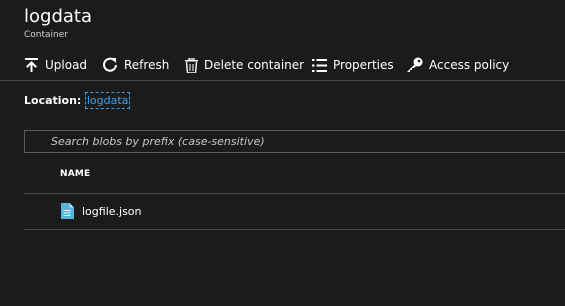 The image size is (565, 306). Describe the element at coordinates (67, 213) in the screenshot. I see `file-icon` at that location.